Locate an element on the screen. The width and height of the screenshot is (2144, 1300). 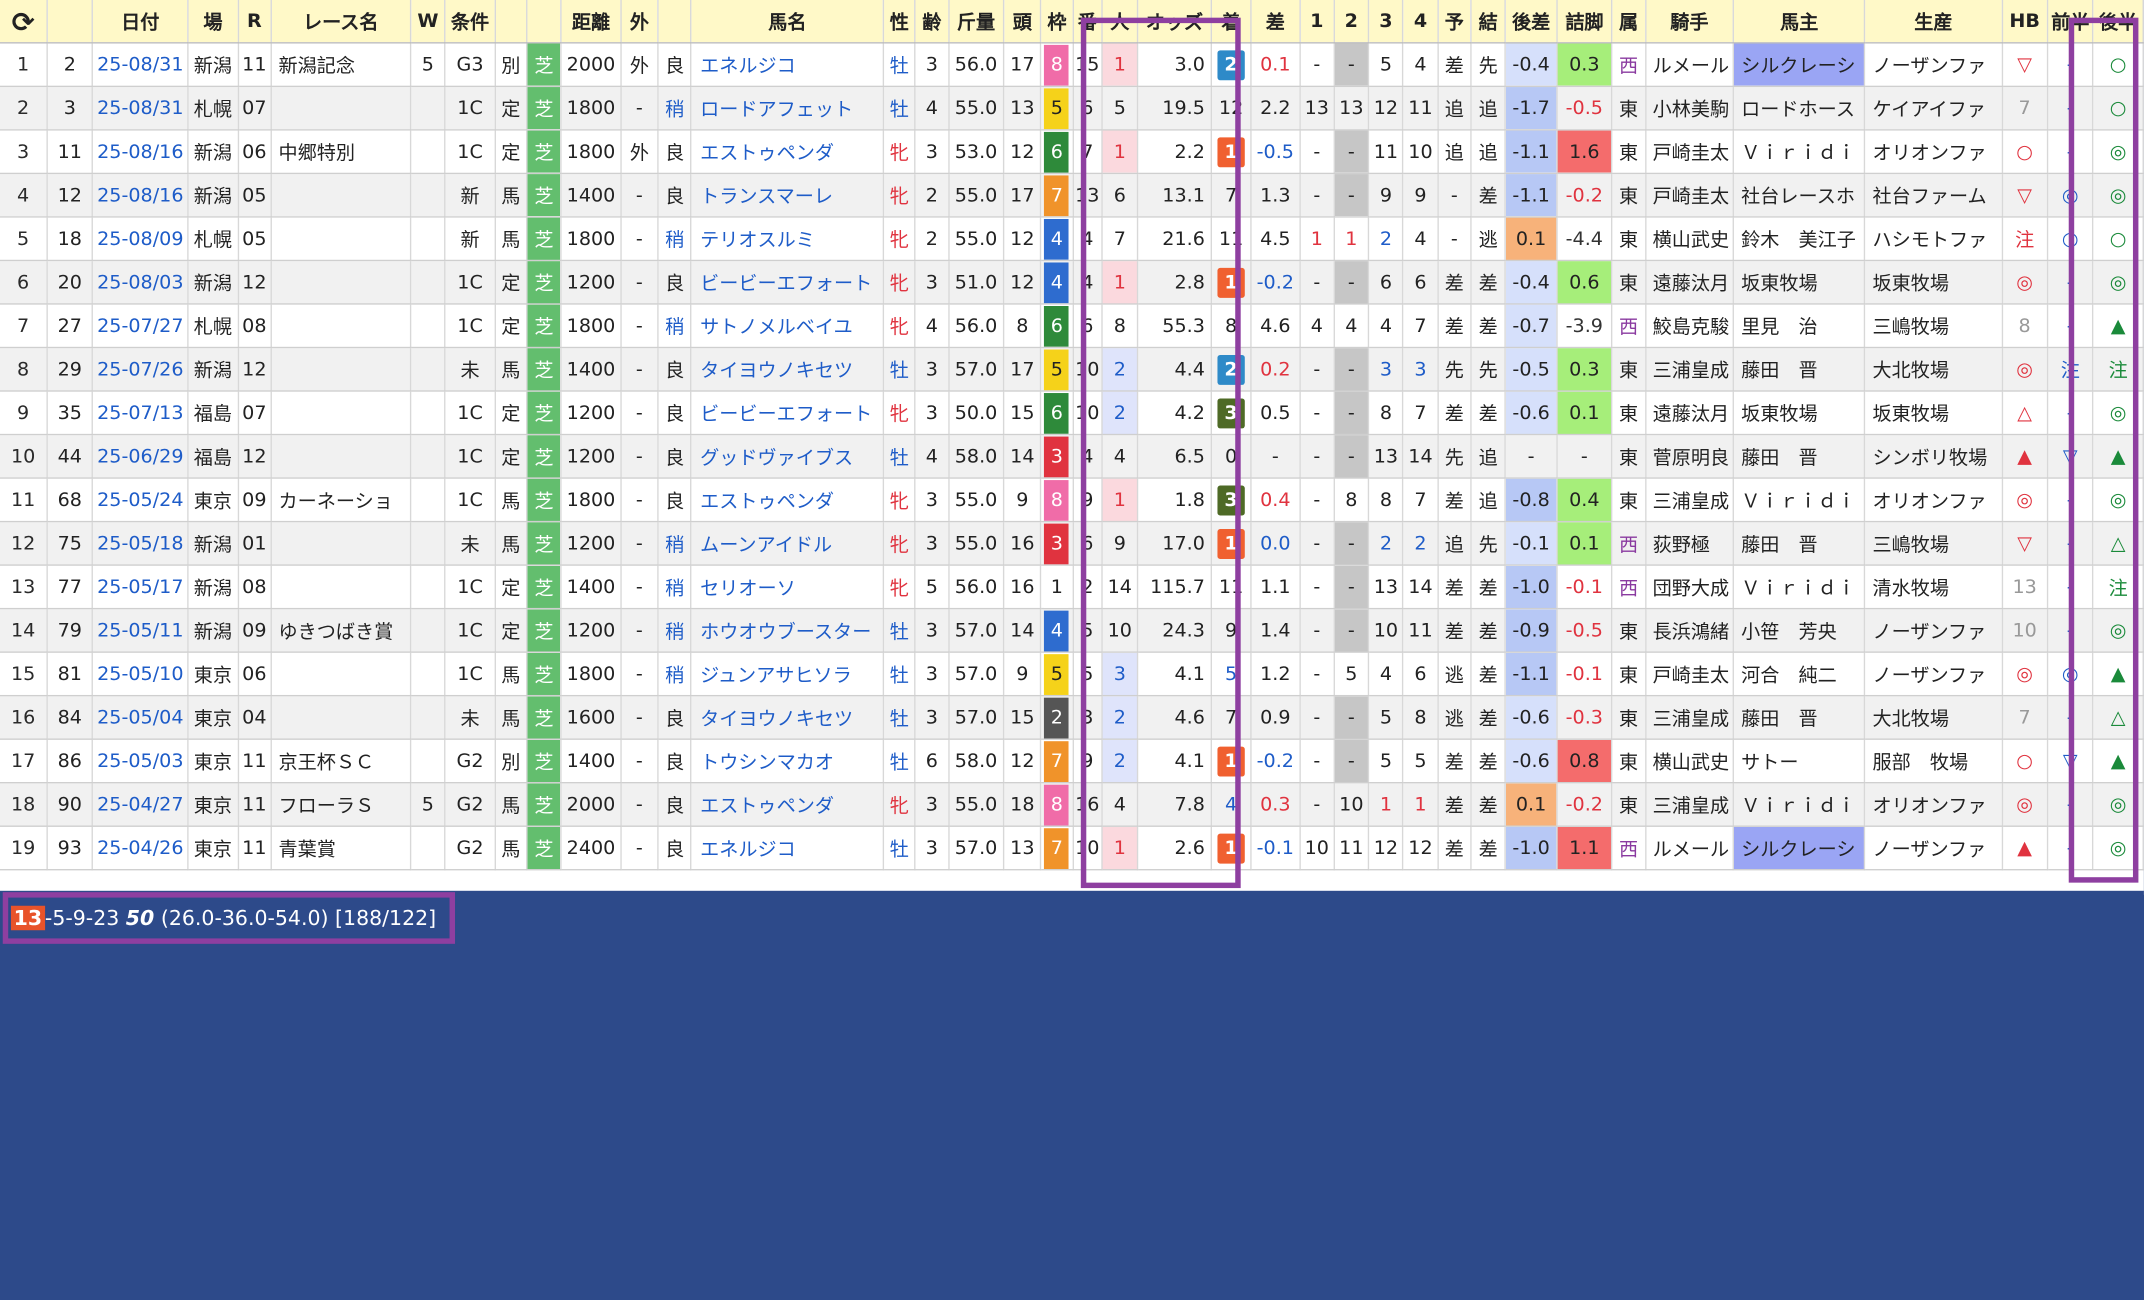
horse-name-link: セリオーソ is located at coordinates (788, 587).